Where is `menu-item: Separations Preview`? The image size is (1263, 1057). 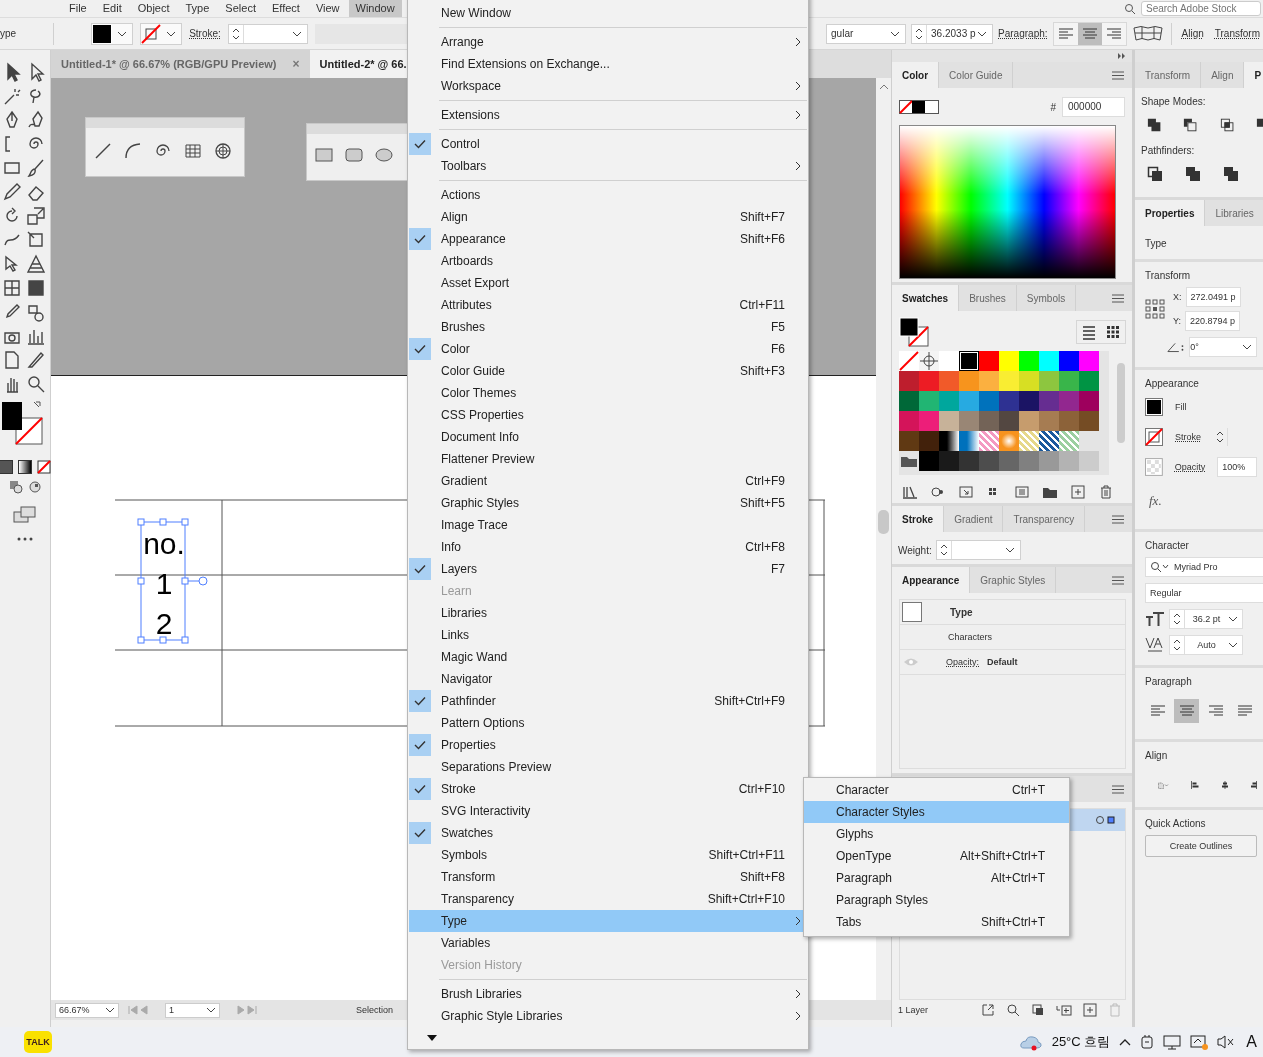
menu-item: Separations Preview is located at coordinates (608, 767).